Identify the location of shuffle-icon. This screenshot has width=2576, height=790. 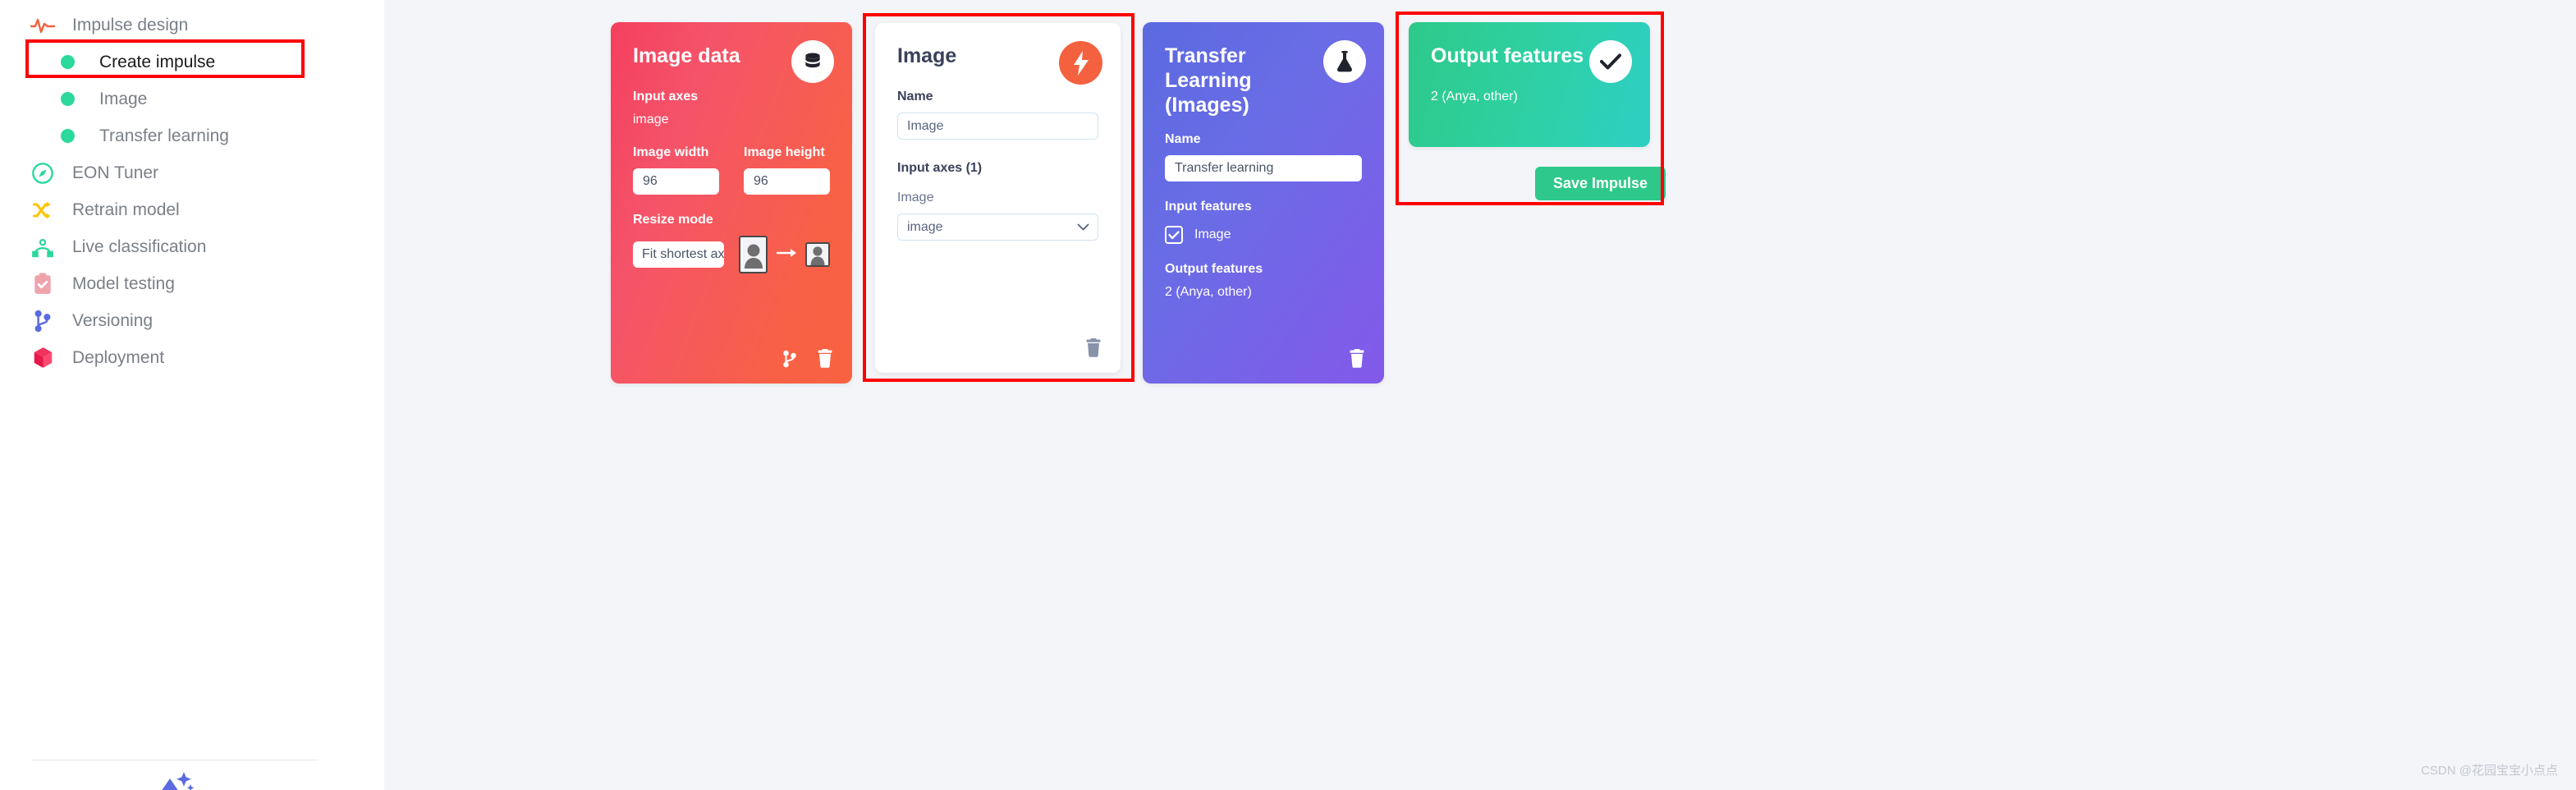
(43, 210).